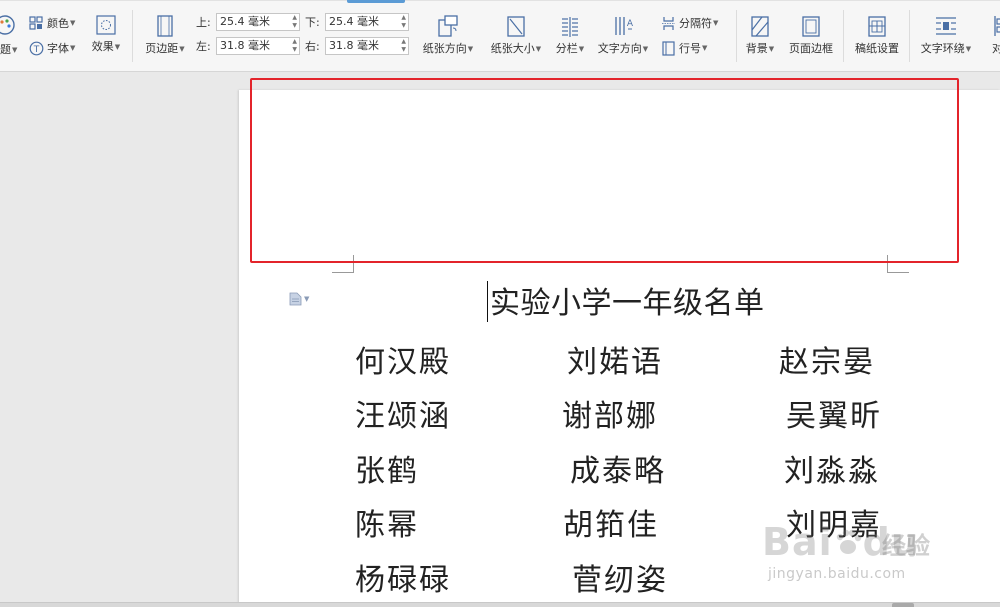 The width and height of the screenshot is (1000, 607). What do you see at coordinates (668, 48) in the screenshot?
I see `line-numbers-icon` at bounding box center [668, 48].